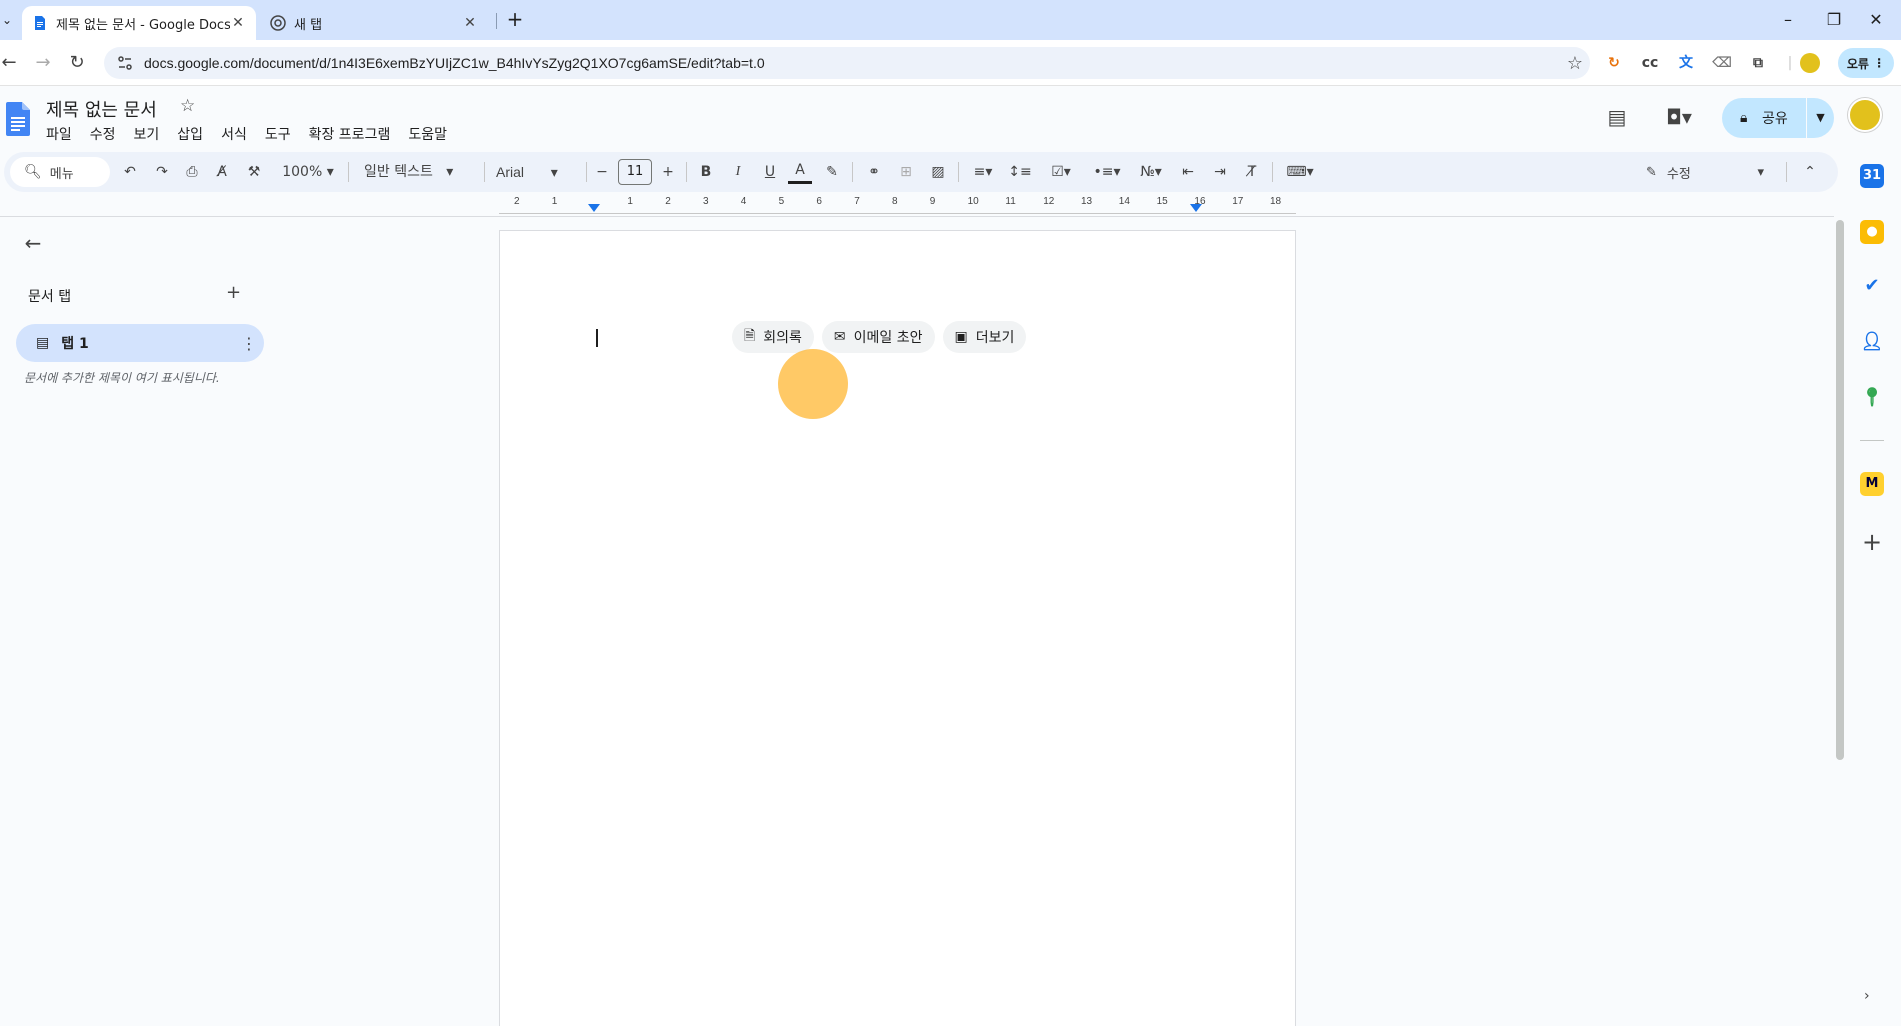 The image size is (1901, 1026). I want to click on maps-icon: 📍︎, so click(1872, 398).